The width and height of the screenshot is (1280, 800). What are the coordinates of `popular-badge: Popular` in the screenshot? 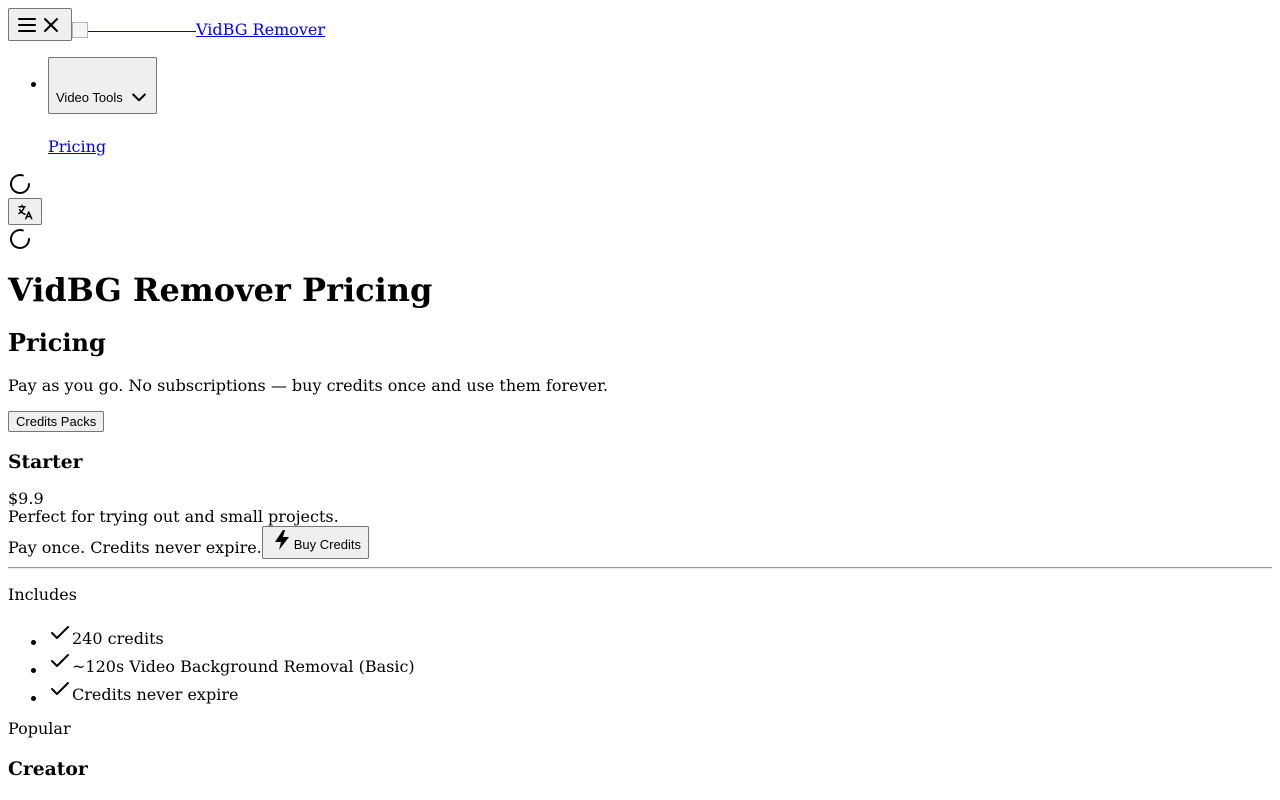 It's located at (39, 728).